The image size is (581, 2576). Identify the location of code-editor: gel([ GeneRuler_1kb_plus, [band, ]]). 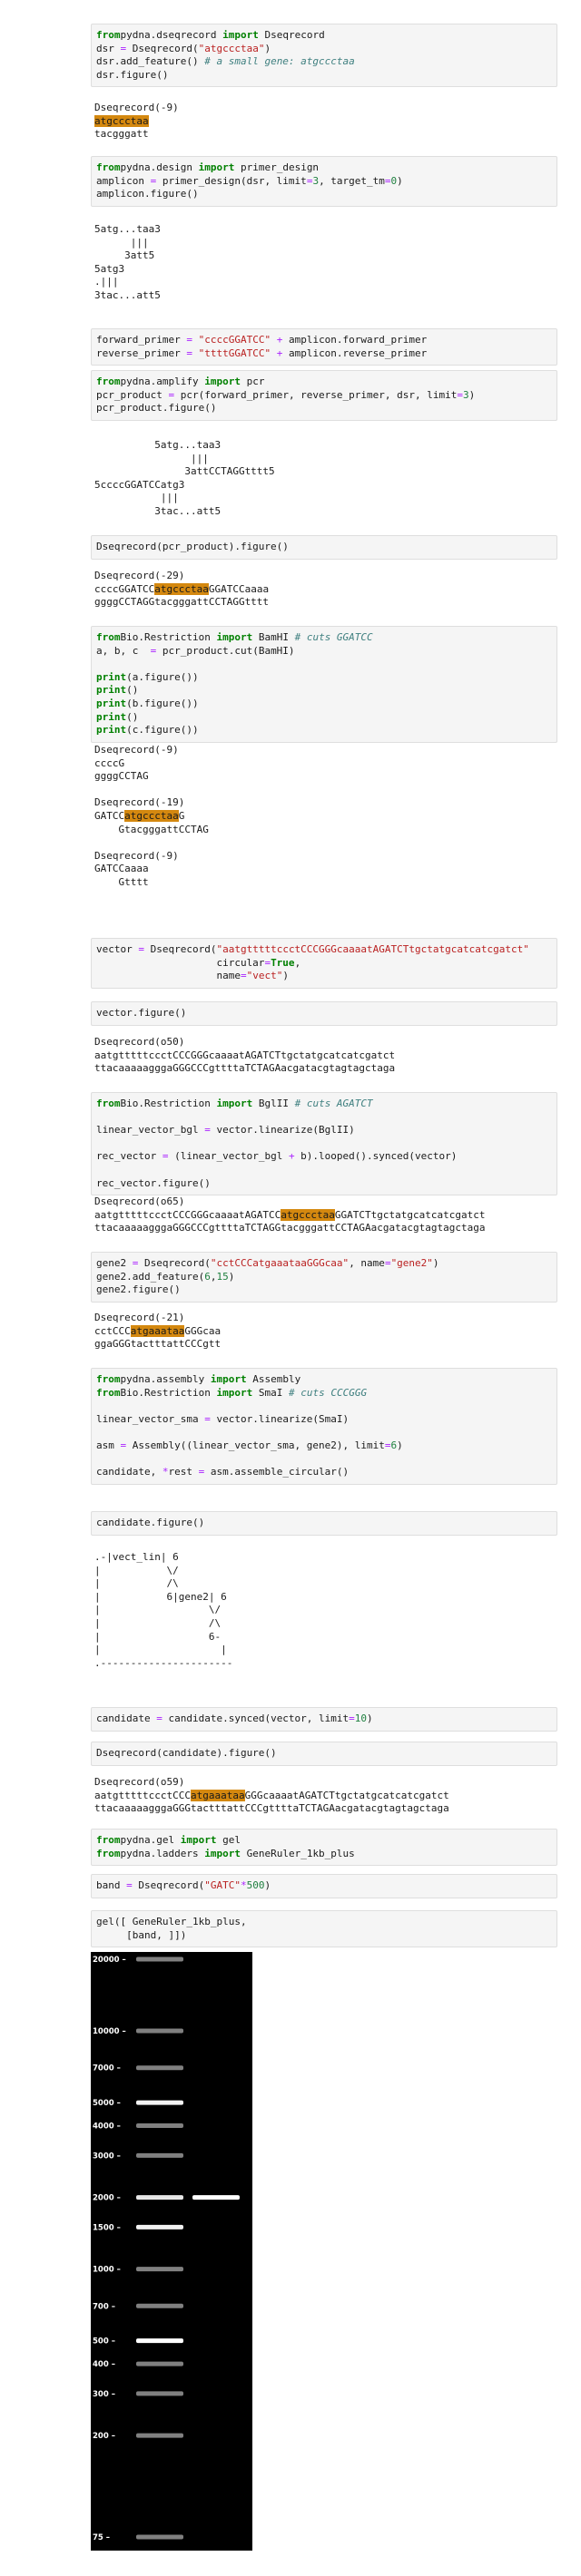
(324, 1929).